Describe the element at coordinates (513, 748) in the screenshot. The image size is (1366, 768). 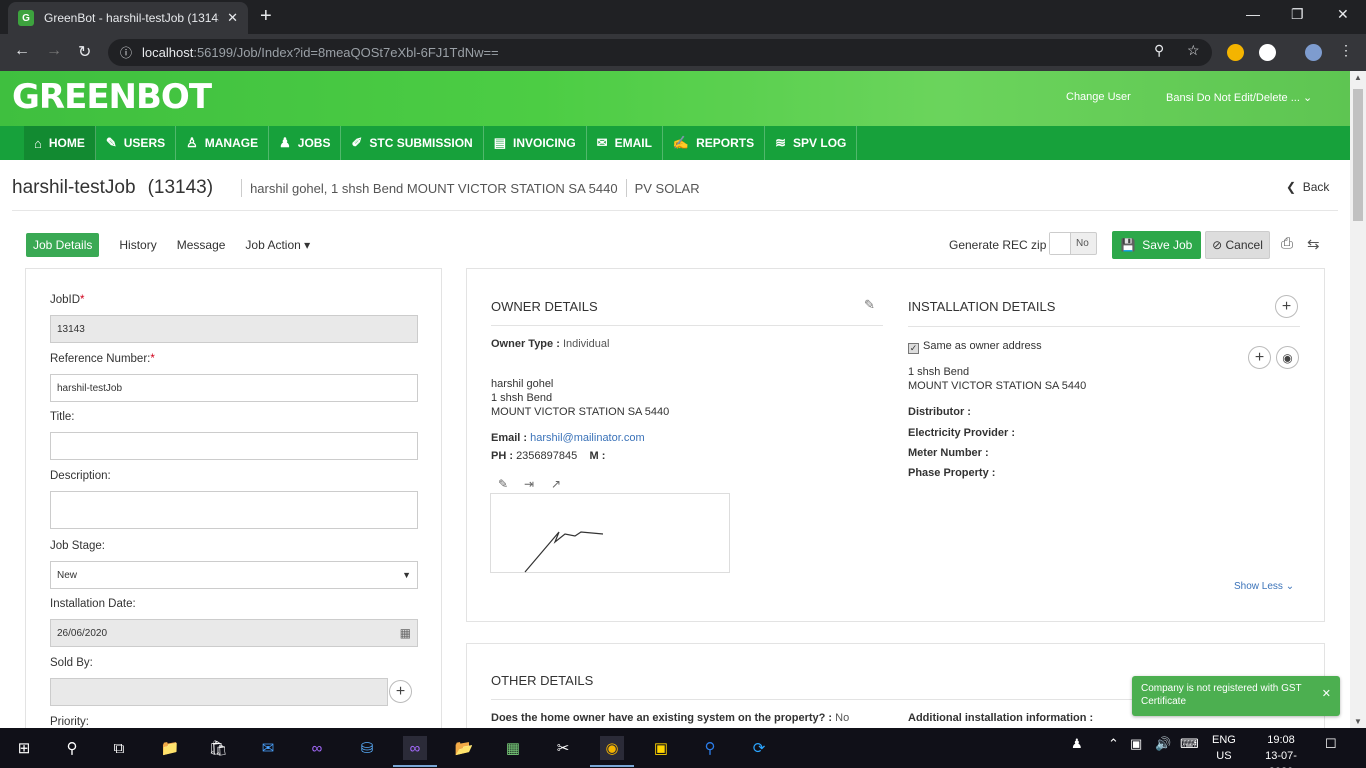
I see `spreadsheet-icon: ▦` at that location.